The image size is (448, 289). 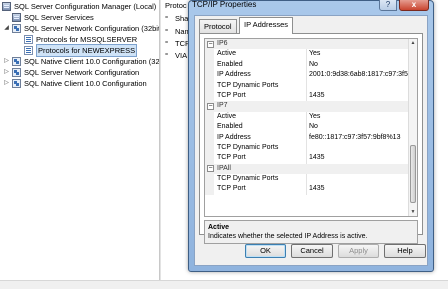 What do you see at coordinates (357, 75) in the screenshot?
I see `property-value: 2001:0:9d38:6ab8:1817:c97:3f57` at bounding box center [357, 75].